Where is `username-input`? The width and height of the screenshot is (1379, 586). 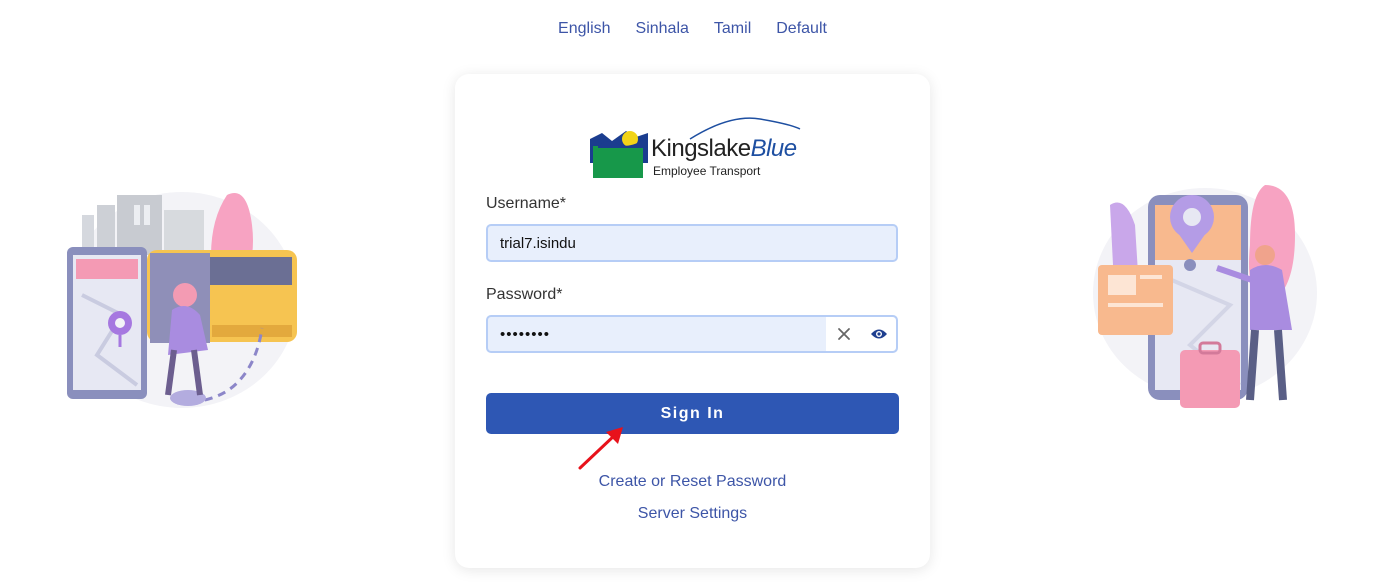
username-input is located at coordinates (692, 243).